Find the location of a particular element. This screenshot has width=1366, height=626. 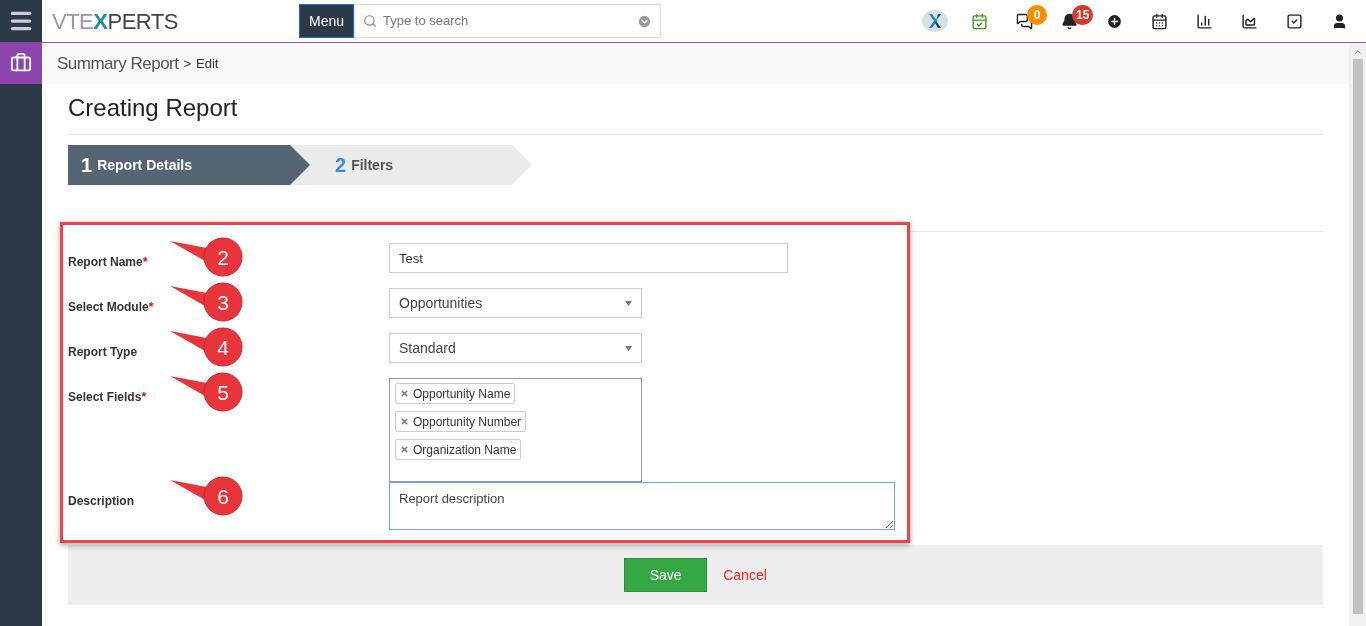

breadcrumb-current: Edit is located at coordinates (207, 63).